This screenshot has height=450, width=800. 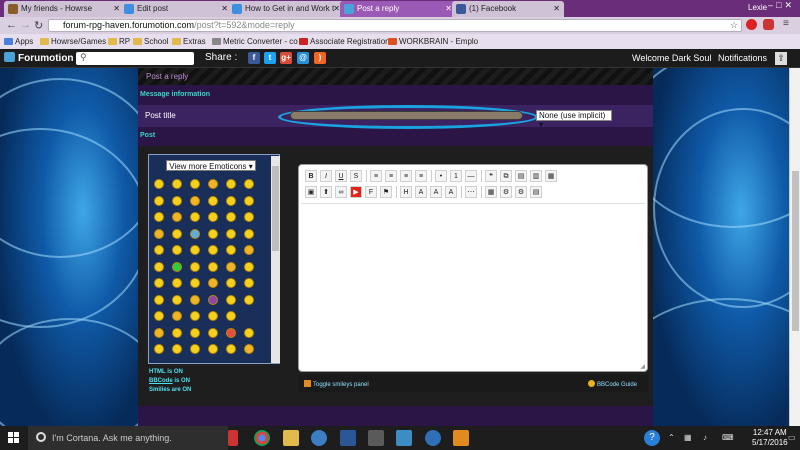 I want to click on back-icon: ←, so click(x=11, y=25).